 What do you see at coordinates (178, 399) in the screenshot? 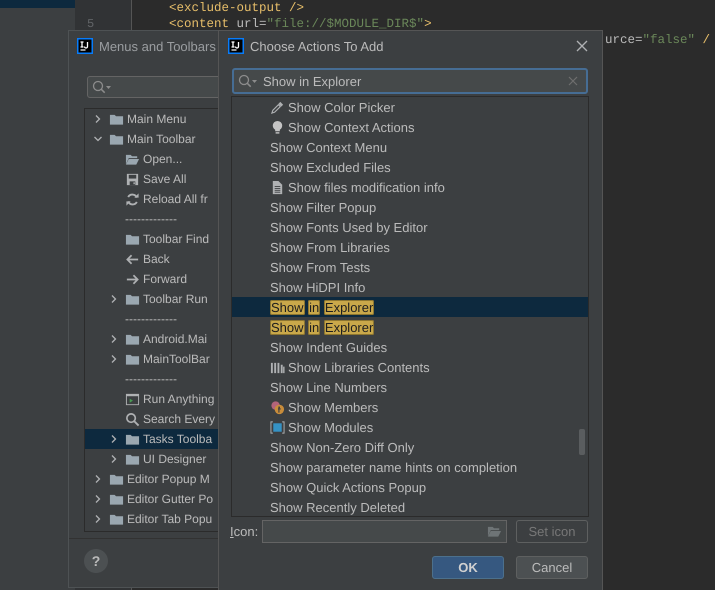
I see `tree-item: Run Anything` at bounding box center [178, 399].